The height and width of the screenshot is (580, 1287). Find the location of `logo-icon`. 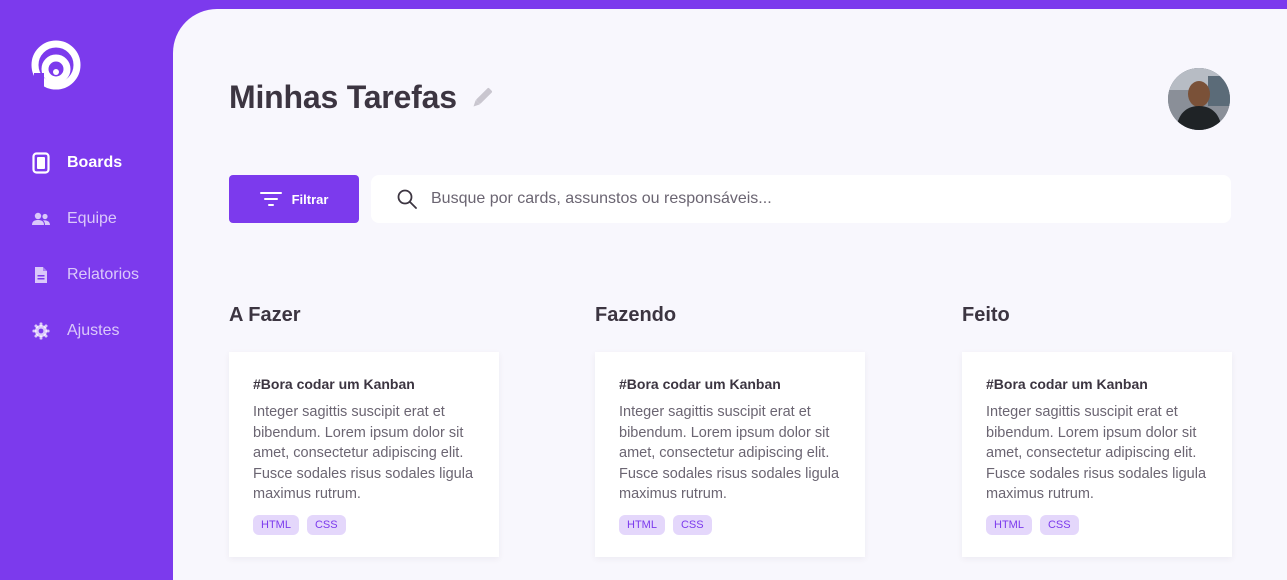

logo-icon is located at coordinates (56, 61).